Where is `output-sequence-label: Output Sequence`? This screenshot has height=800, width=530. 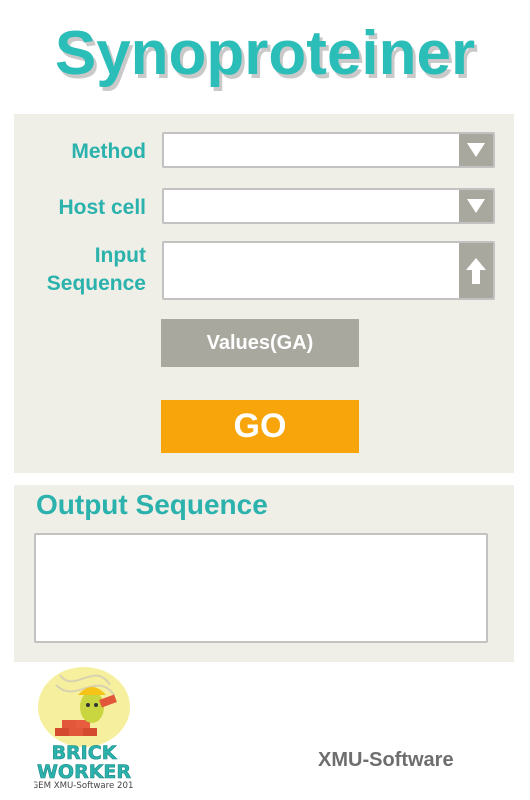 output-sequence-label: Output Sequence is located at coordinates (152, 504).